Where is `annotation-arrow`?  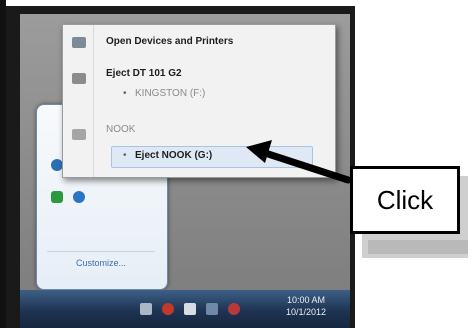 annotation-arrow is located at coordinates (299, 162).